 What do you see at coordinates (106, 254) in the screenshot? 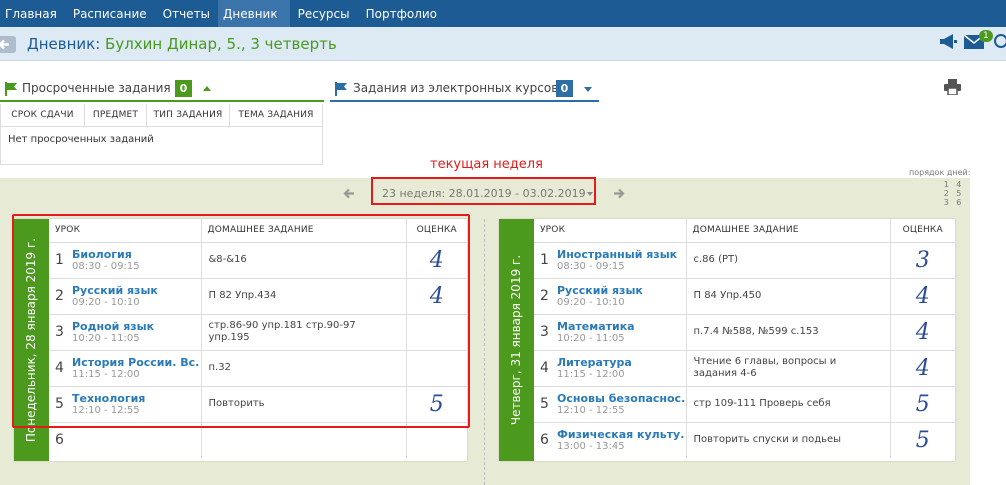
I see `lesson-subject-link: Биология` at bounding box center [106, 254].